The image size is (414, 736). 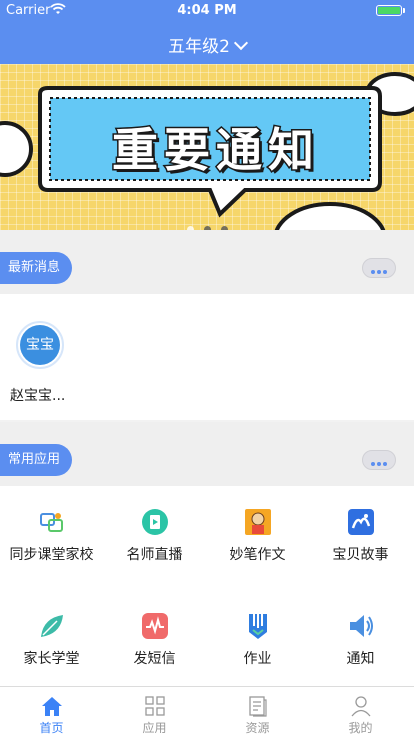 I want to click on app-composition: 妙笔作文, so click(x=257, y=534).